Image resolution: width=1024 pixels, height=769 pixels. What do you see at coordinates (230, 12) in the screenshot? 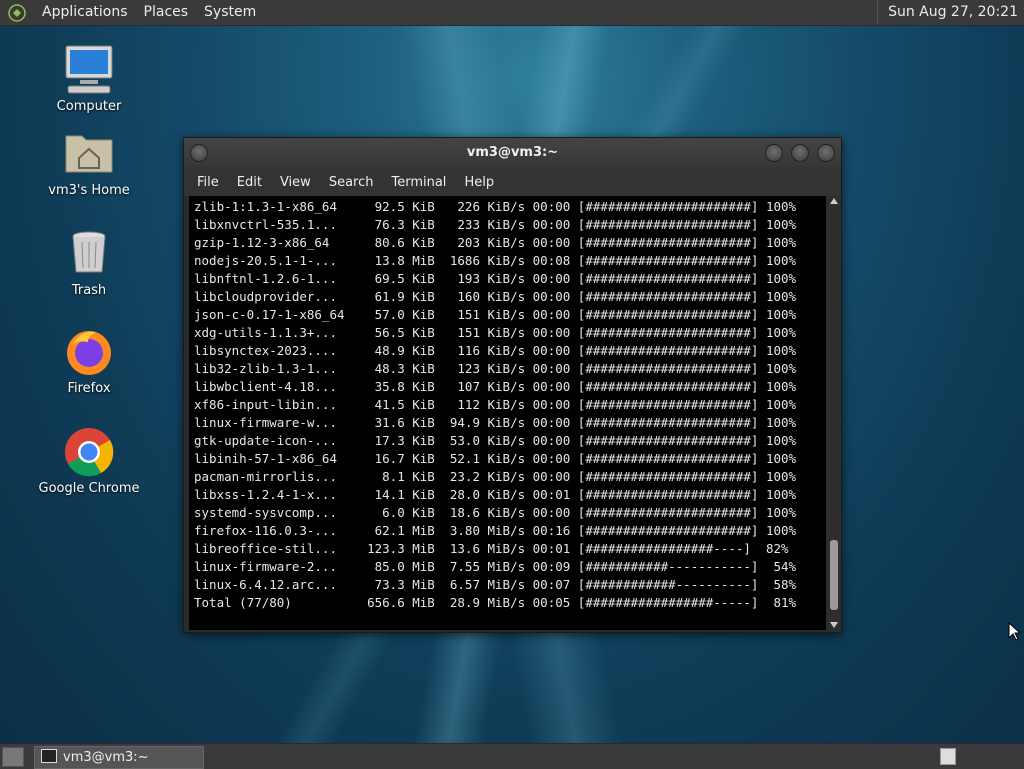
I see `system-menu: System` at bounding box center [230, 12].